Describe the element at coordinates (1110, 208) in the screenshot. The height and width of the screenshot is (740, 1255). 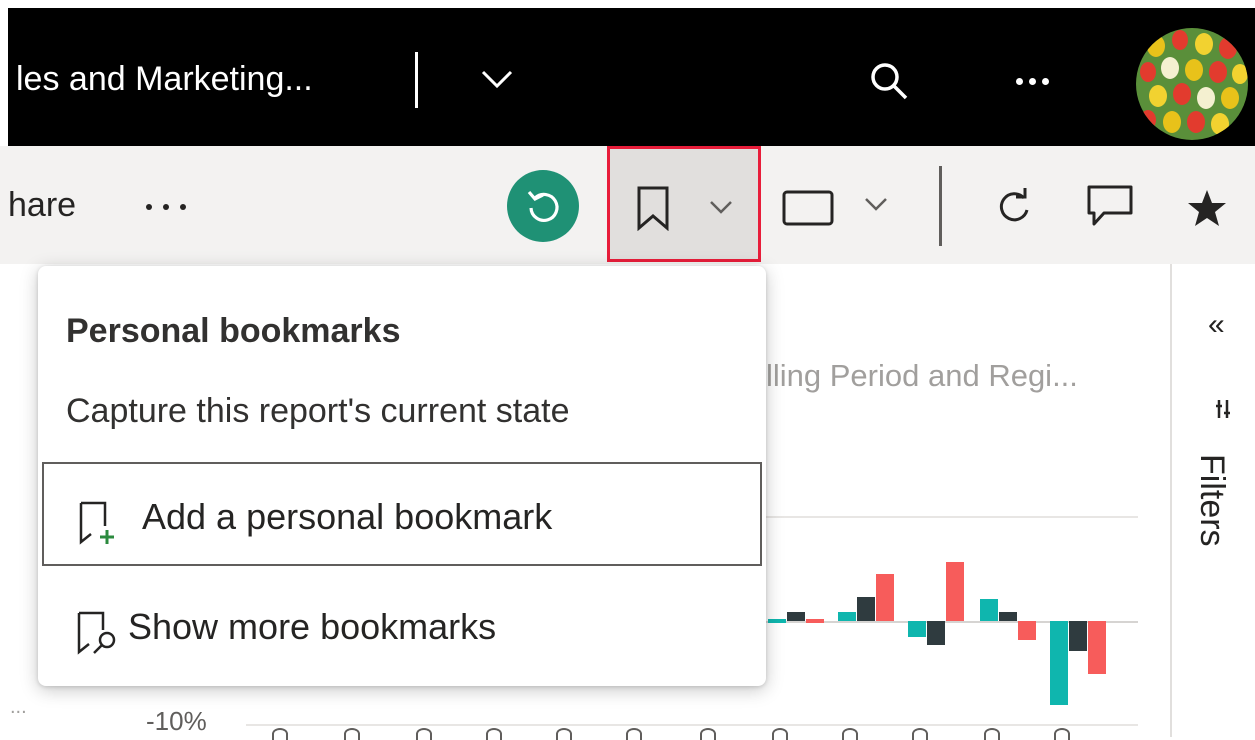
I see `comment-icon` at that location.